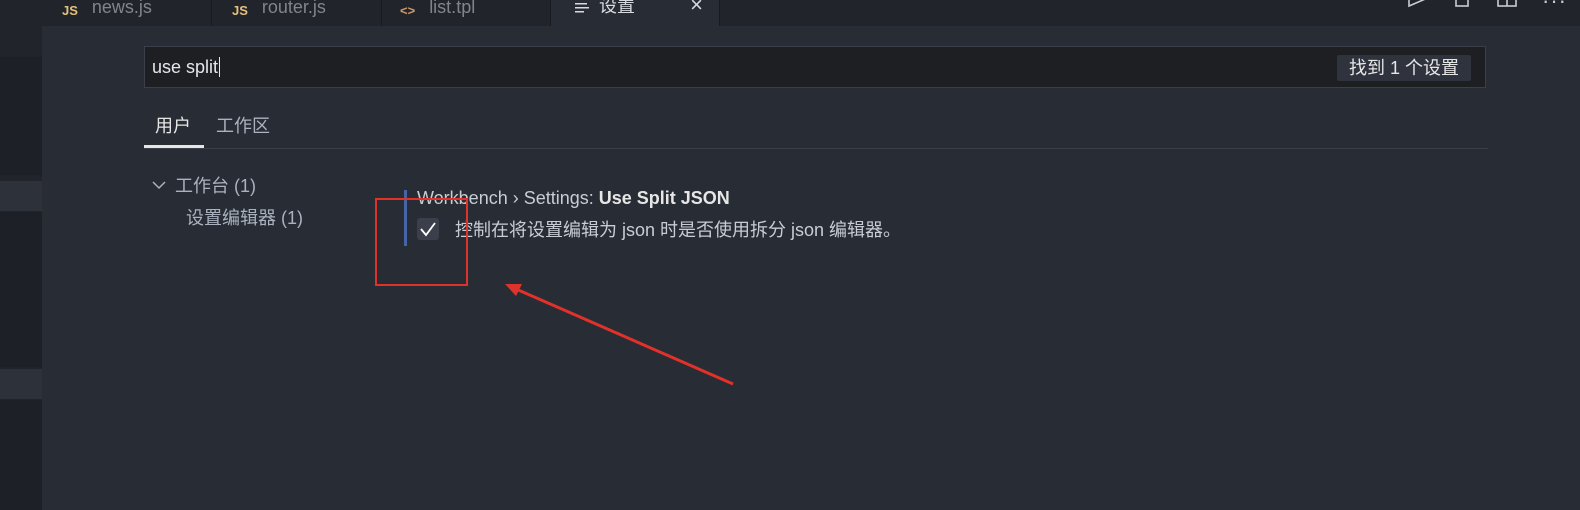 This screenshot has height=510, width=1580. I want to click on close-icon: ×, so click(696, 9).